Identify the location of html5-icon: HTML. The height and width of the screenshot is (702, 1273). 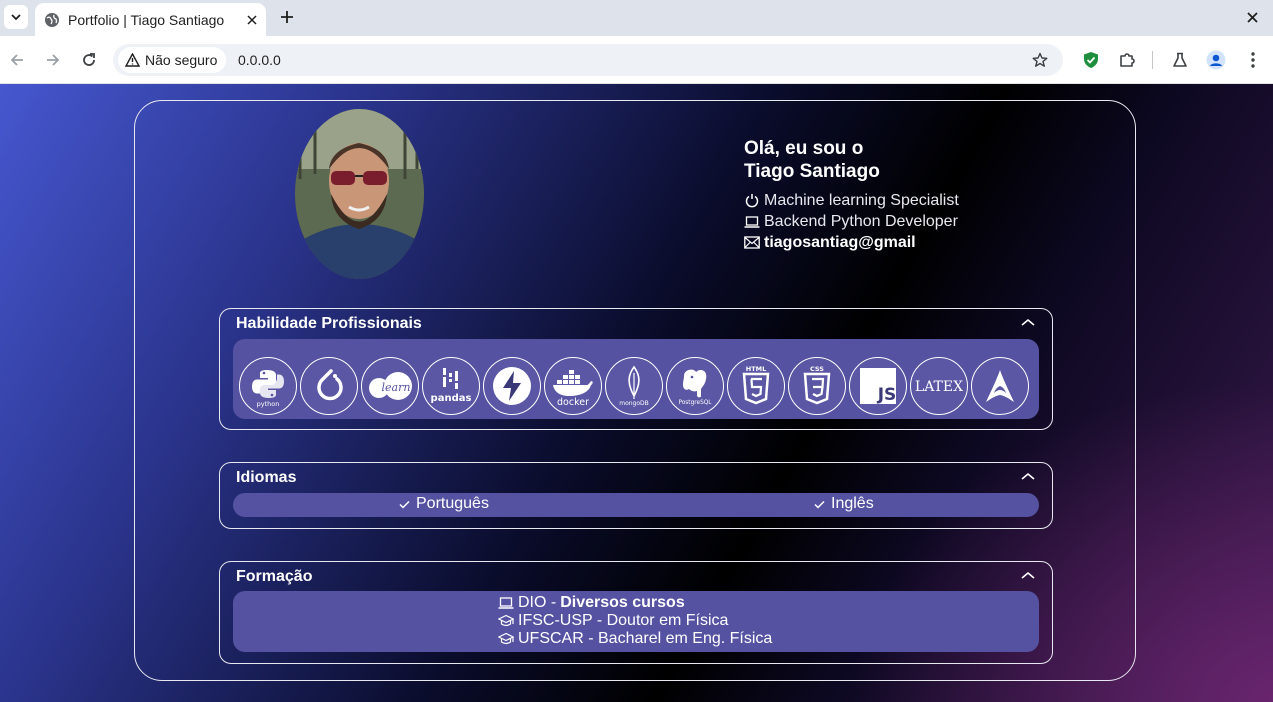
(756, 386).